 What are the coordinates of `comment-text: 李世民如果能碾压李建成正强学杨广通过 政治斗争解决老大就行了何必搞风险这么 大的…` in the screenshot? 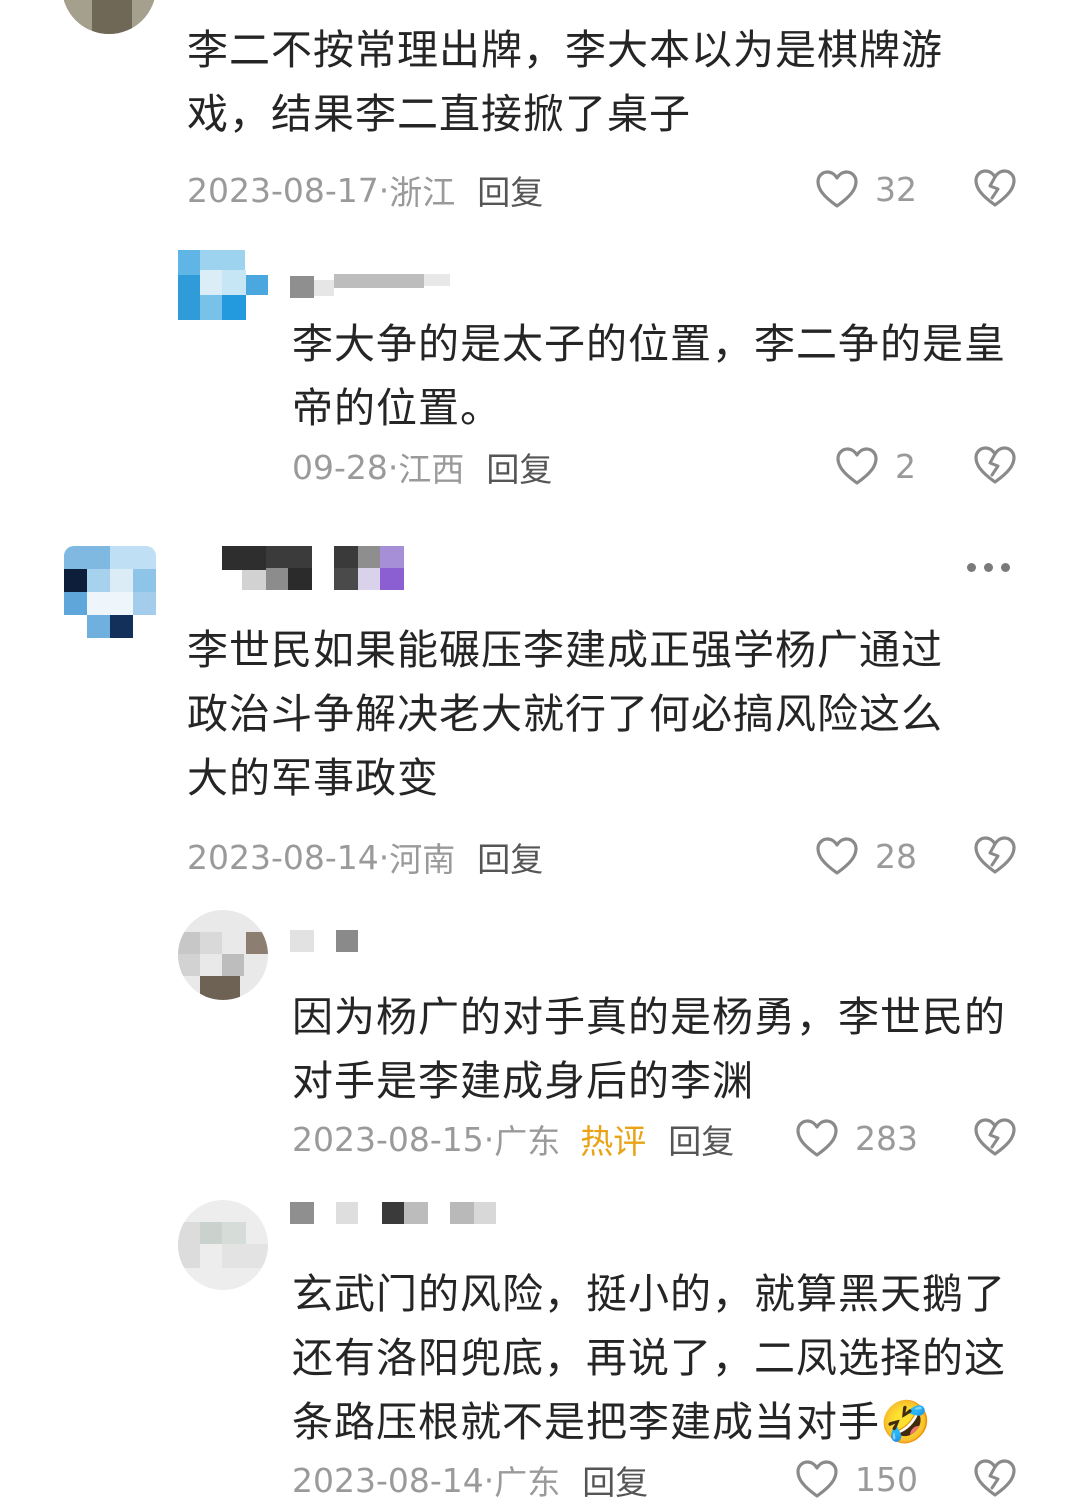 It's located at (565, 714).